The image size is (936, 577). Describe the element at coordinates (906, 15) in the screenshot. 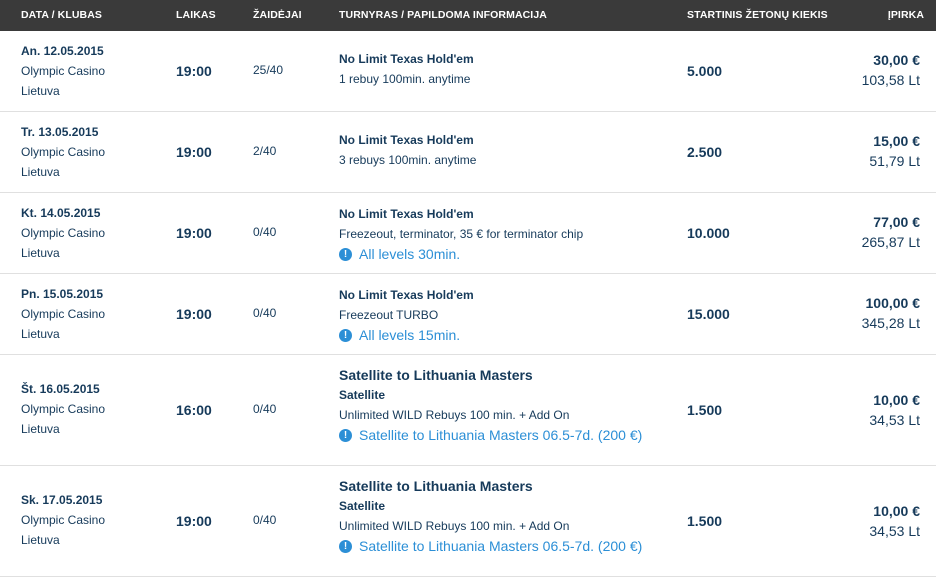

I see `header-buyin: ĮPIRKA` at that location.